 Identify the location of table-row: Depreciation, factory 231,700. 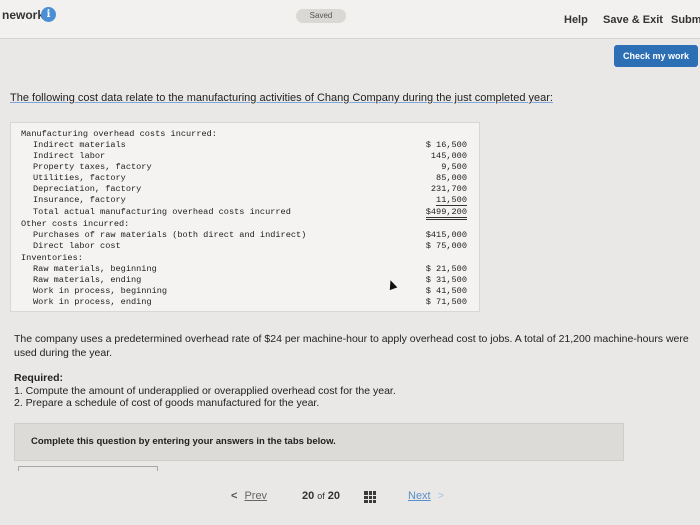
(250, 189).